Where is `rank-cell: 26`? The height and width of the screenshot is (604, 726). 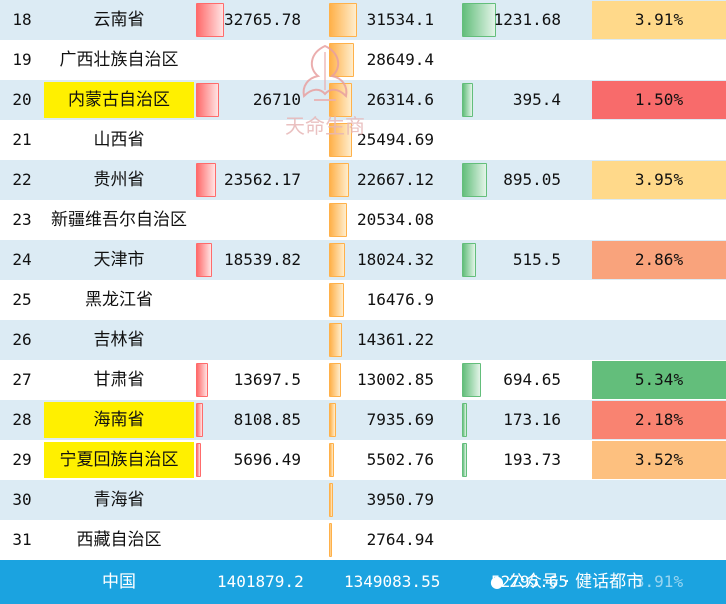
rank-cell: 26 is located at coordinates (22, 339).